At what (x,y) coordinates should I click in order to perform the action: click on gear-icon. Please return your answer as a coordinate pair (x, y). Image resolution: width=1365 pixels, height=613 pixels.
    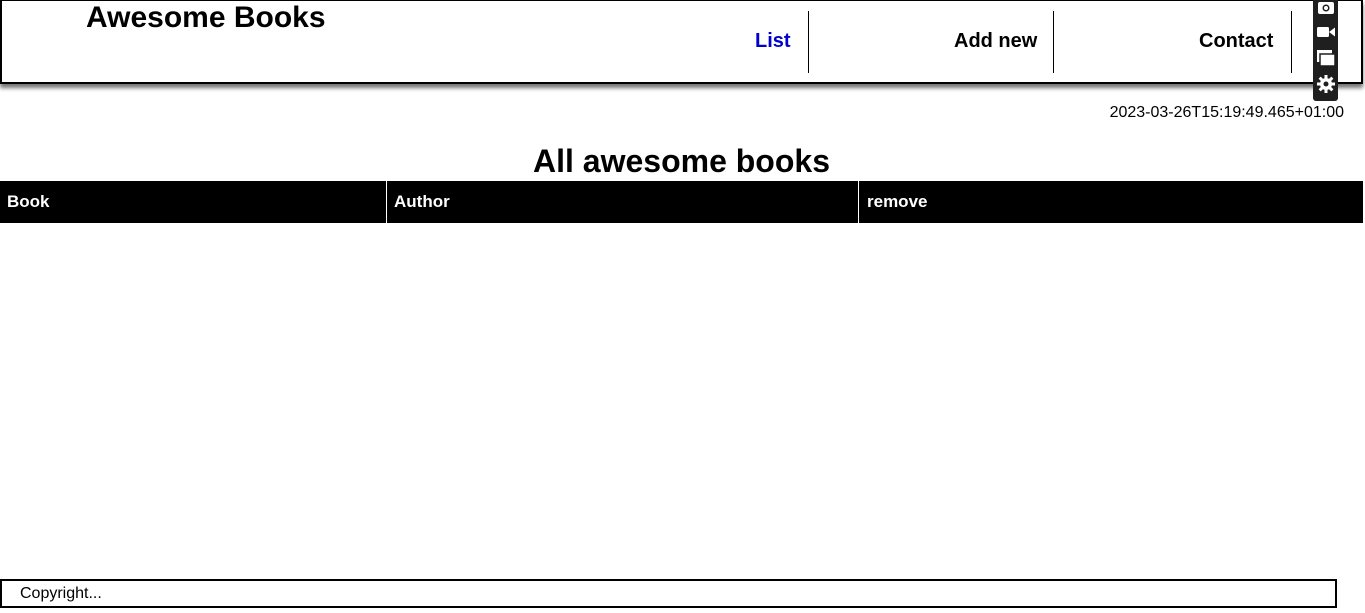
    Looking at the image, I should click on (1325, 83).